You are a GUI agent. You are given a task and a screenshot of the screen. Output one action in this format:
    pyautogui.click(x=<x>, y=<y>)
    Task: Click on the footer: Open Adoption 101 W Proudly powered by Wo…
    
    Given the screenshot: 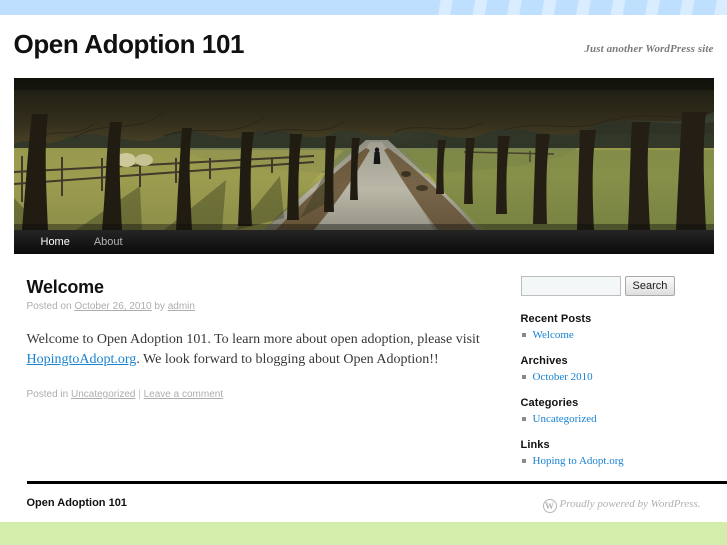 What is the action you would take?
    pyautogui.click(x=364, y=508)
    